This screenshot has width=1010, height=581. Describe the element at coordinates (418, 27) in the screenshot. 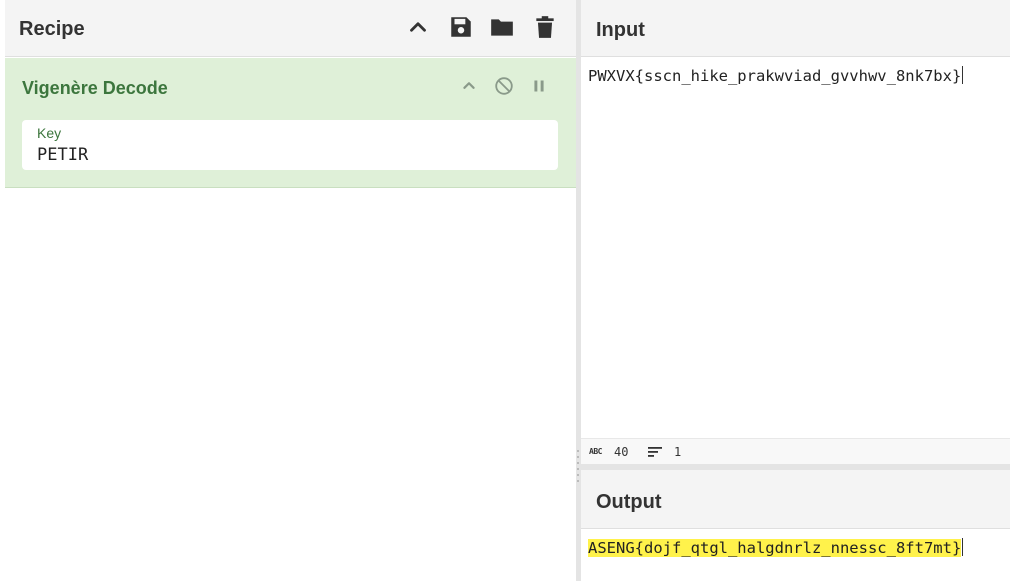

I see `collapse-all-icon` at that location.